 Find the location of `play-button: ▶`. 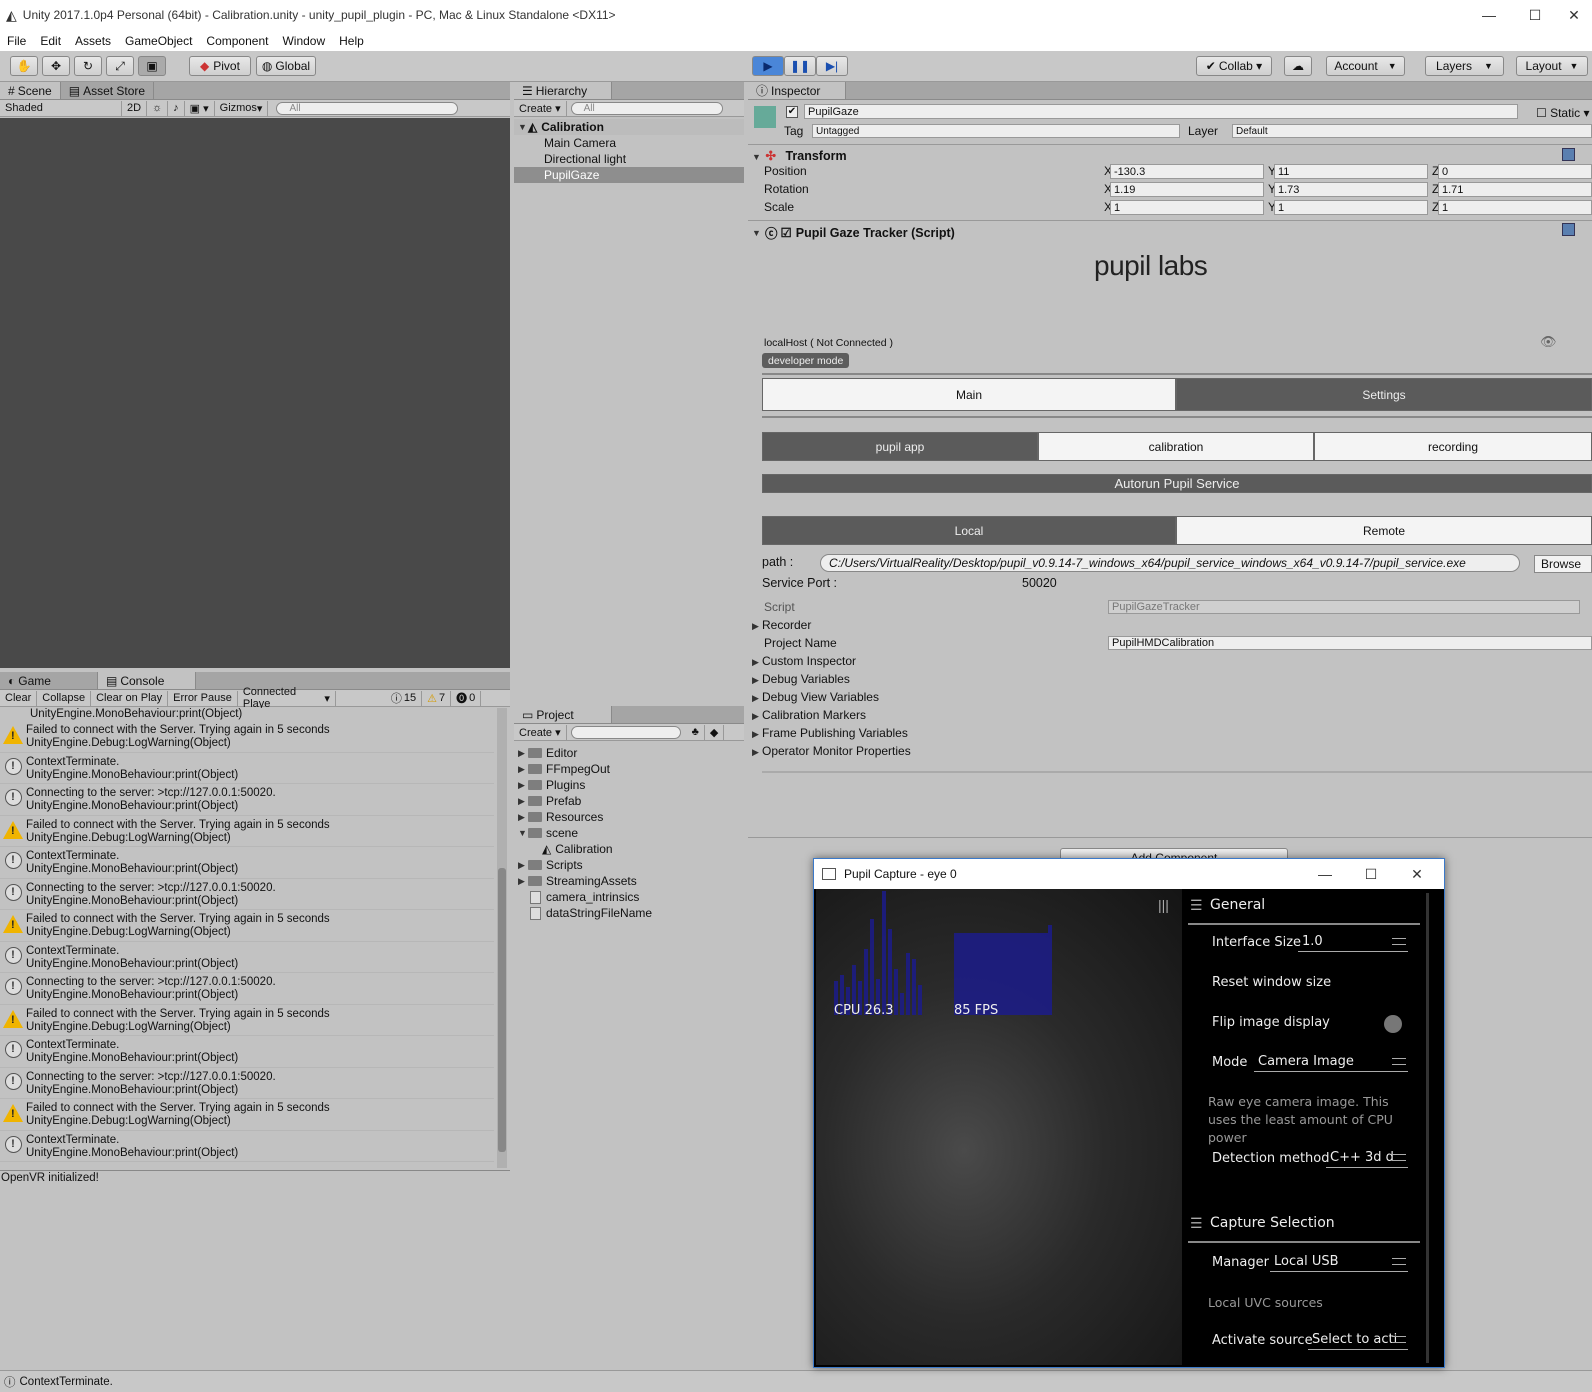

play-button: ▶ is located at coordinates (768, 66).